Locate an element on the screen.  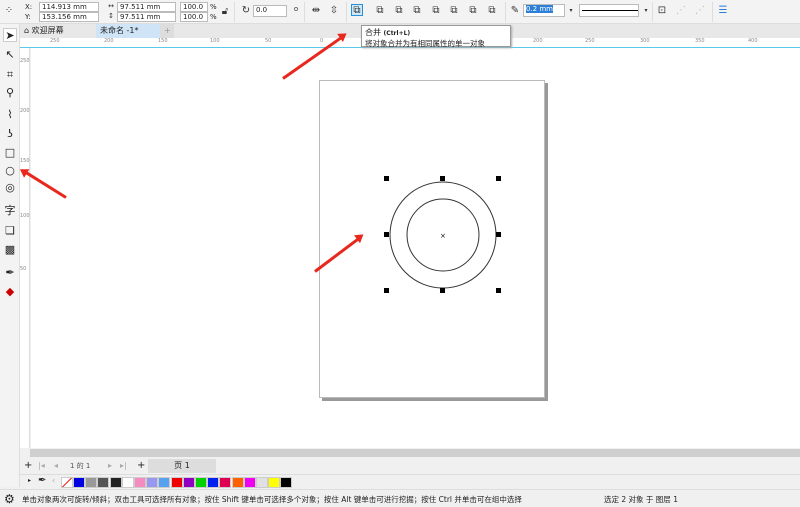
text-tool-icon: 字 is located at coordinates (10, 211).